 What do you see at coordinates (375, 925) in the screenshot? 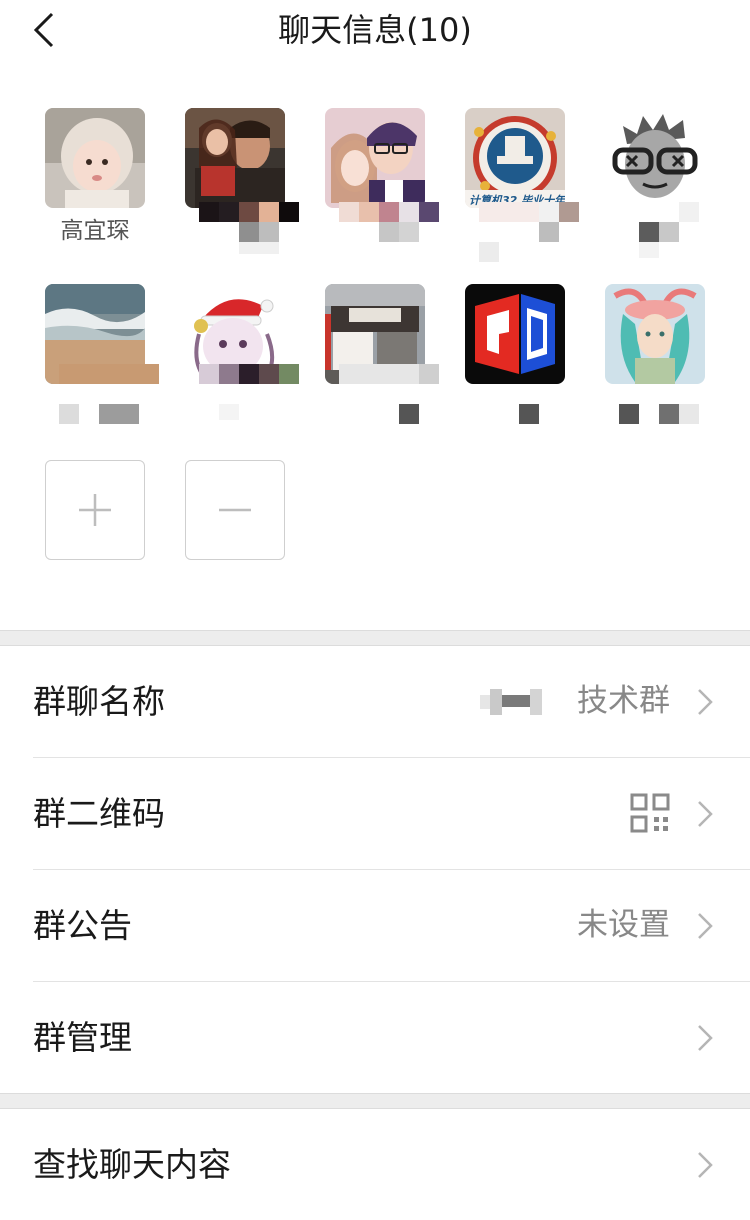
I see `group-notice-row: 群公告 未设置` at bounding box center [375, 925].